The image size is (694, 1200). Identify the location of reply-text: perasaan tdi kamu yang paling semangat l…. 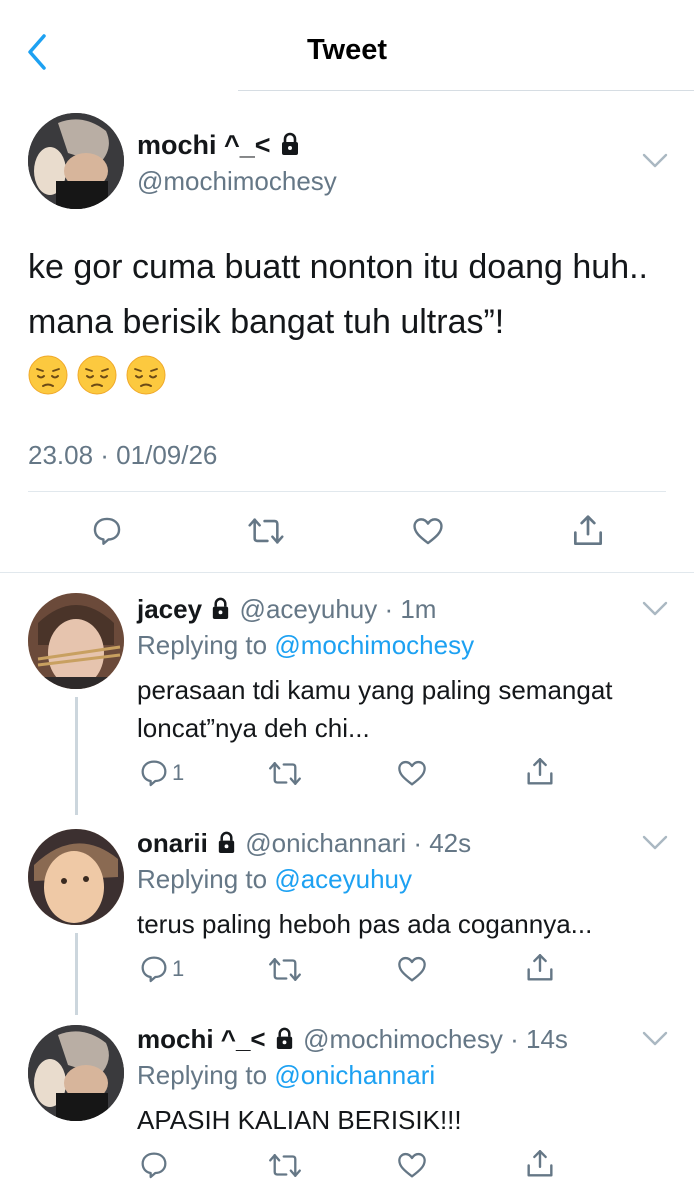
(375, 709).